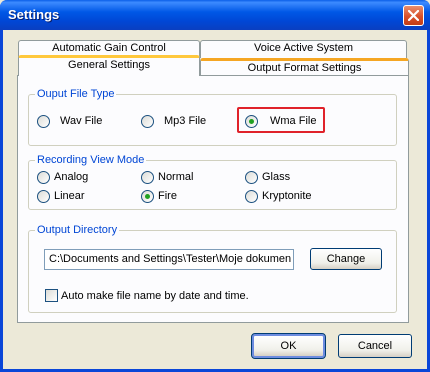  What do you see at coordinates (91, 160) in the screenshot?
I see `group-legend: Recording View Mode` at bounding box center [91, 160].